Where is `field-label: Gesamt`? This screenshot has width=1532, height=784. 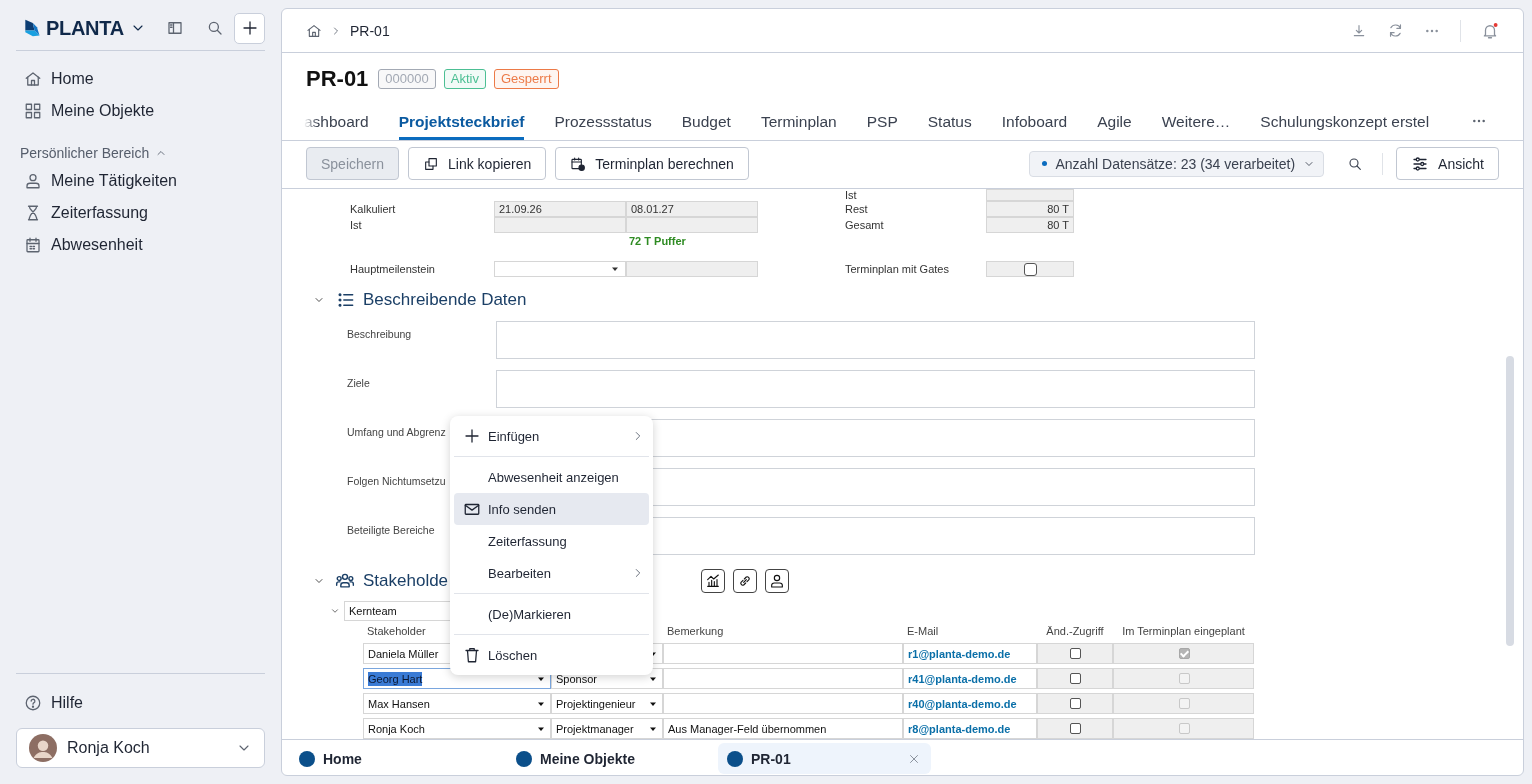 field-label: Gesamt is located at coordinates (865, 225).